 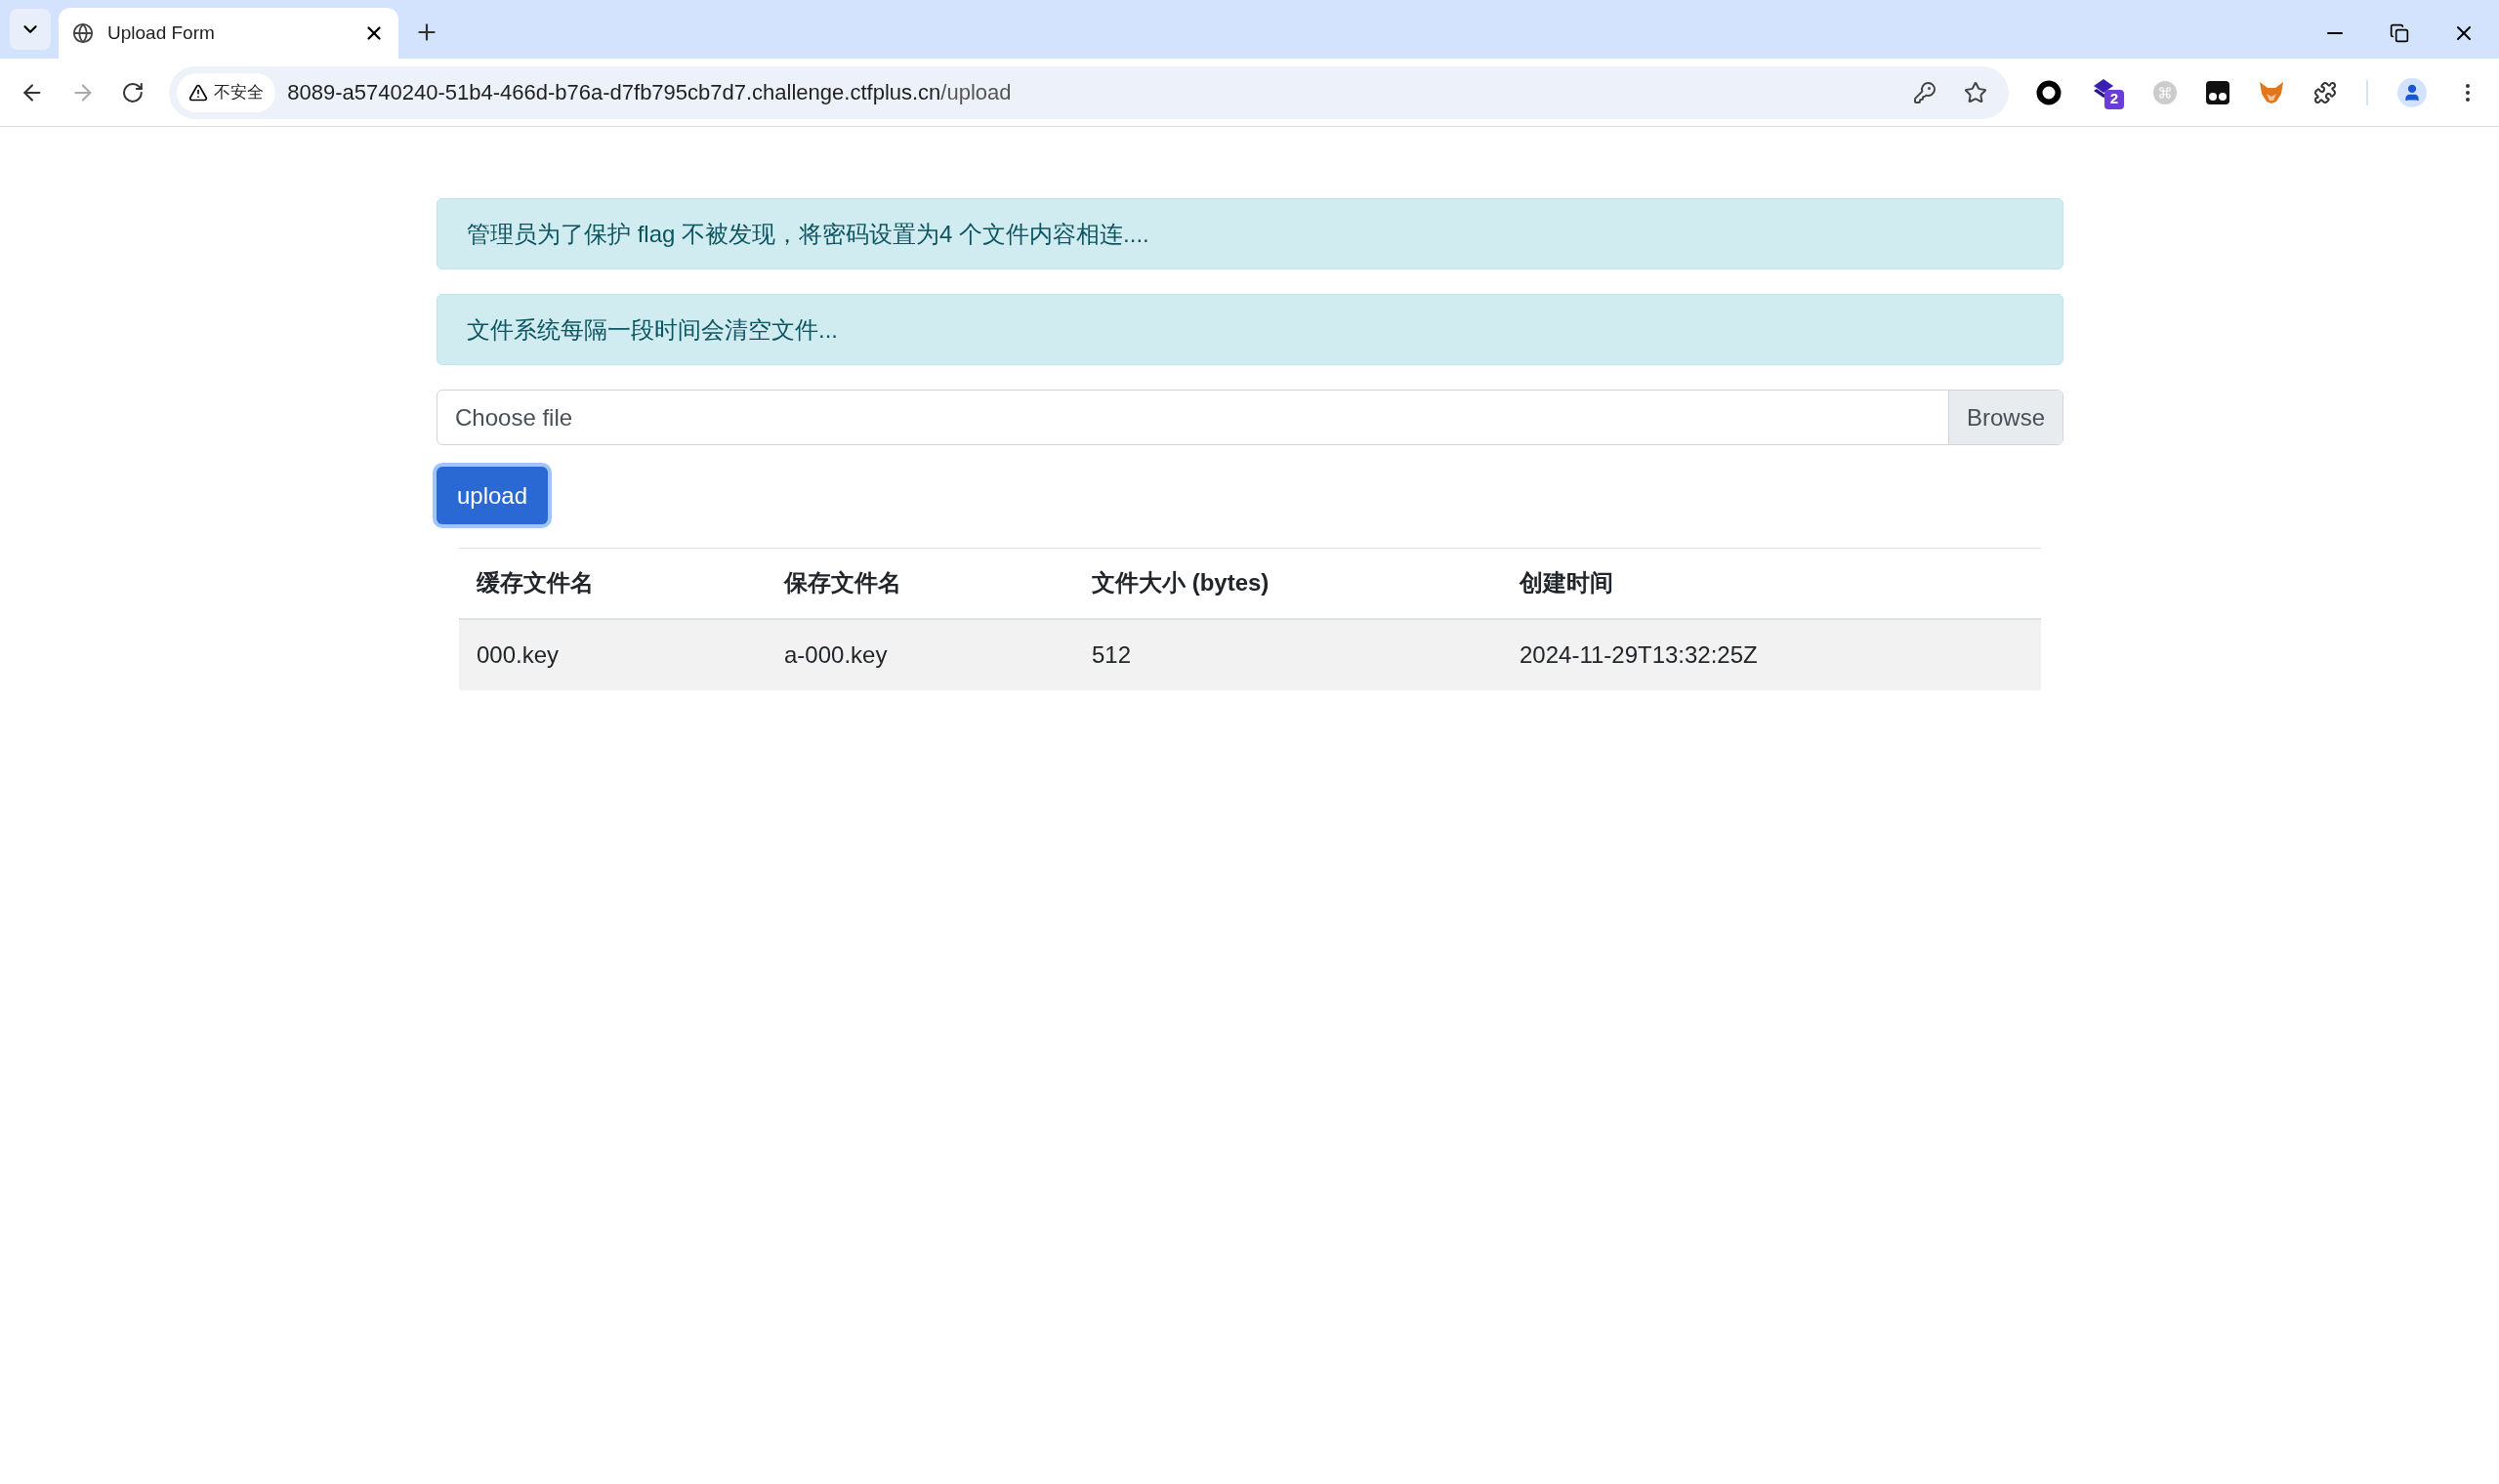 What do you see at coordinates (199, 93) in the screenshot?
I see `warning-icon` at bounding box center [199, 93].